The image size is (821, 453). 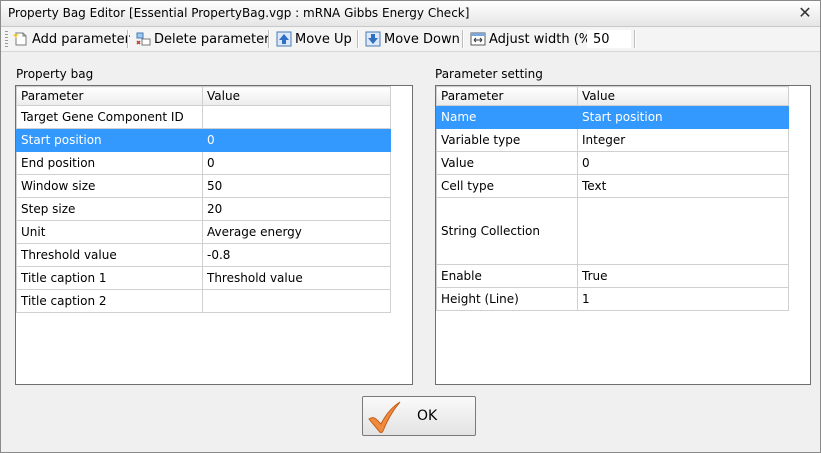 What do you see at coordinates (805, 13) in the screenshot?
I see `close-icon: ✕` at bounding box center [805, 13].